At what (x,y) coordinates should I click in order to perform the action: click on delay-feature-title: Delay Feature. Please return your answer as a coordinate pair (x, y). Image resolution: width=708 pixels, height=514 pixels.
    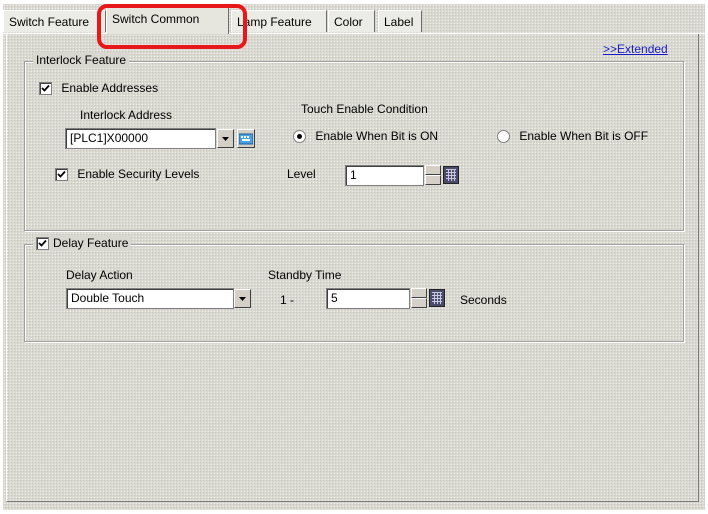
    Looking at the image, I should click on (82, 243).